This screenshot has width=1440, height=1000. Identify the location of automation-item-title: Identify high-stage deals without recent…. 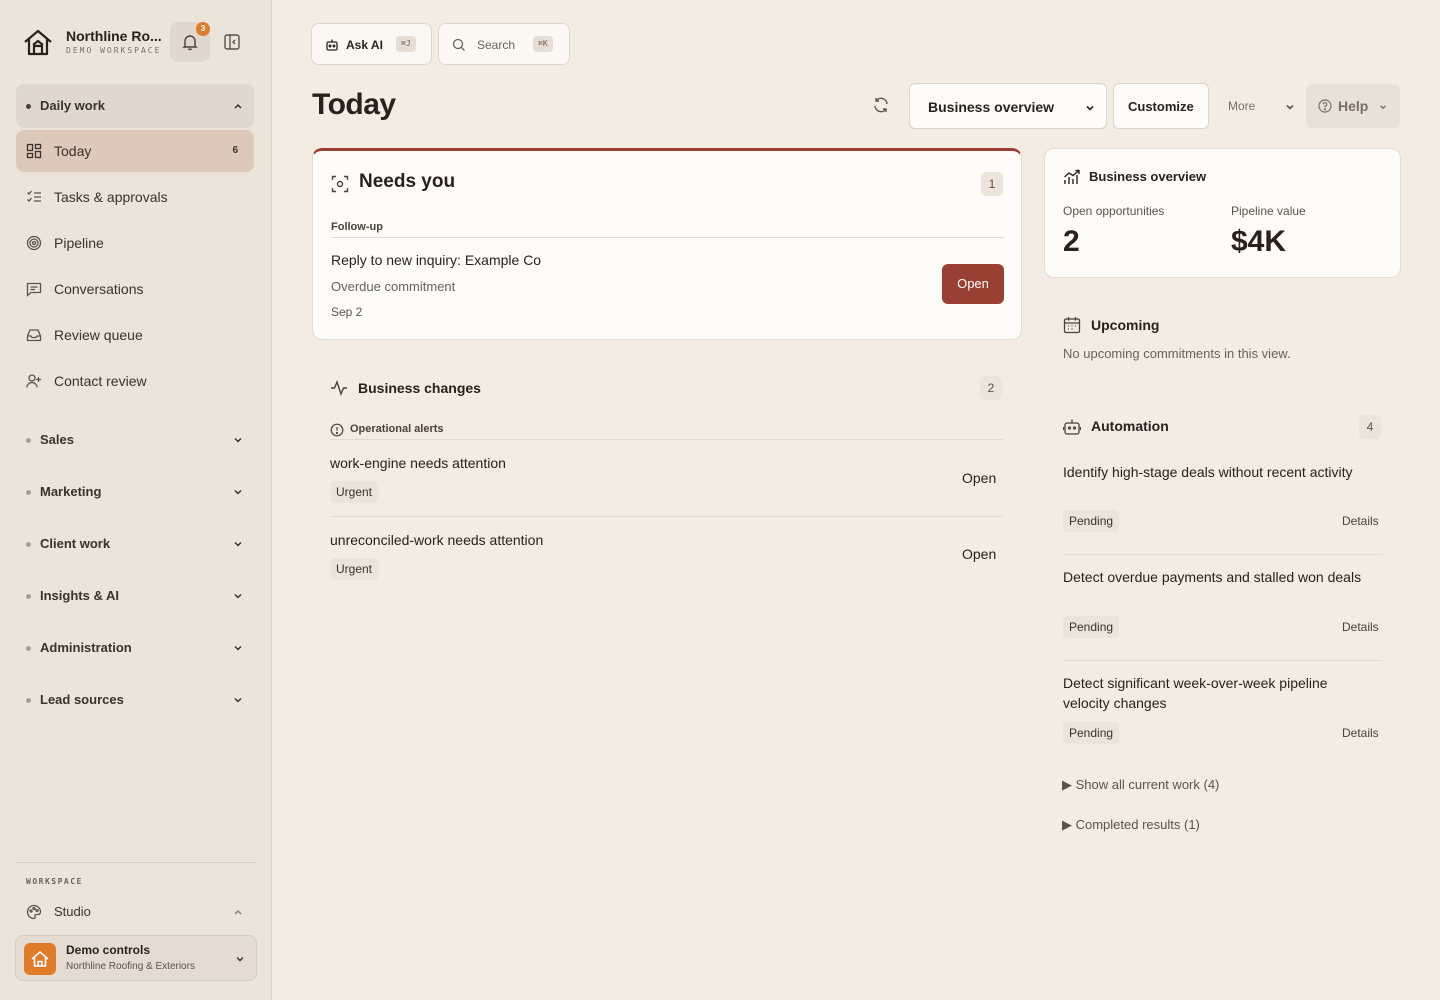
(1208, 472).